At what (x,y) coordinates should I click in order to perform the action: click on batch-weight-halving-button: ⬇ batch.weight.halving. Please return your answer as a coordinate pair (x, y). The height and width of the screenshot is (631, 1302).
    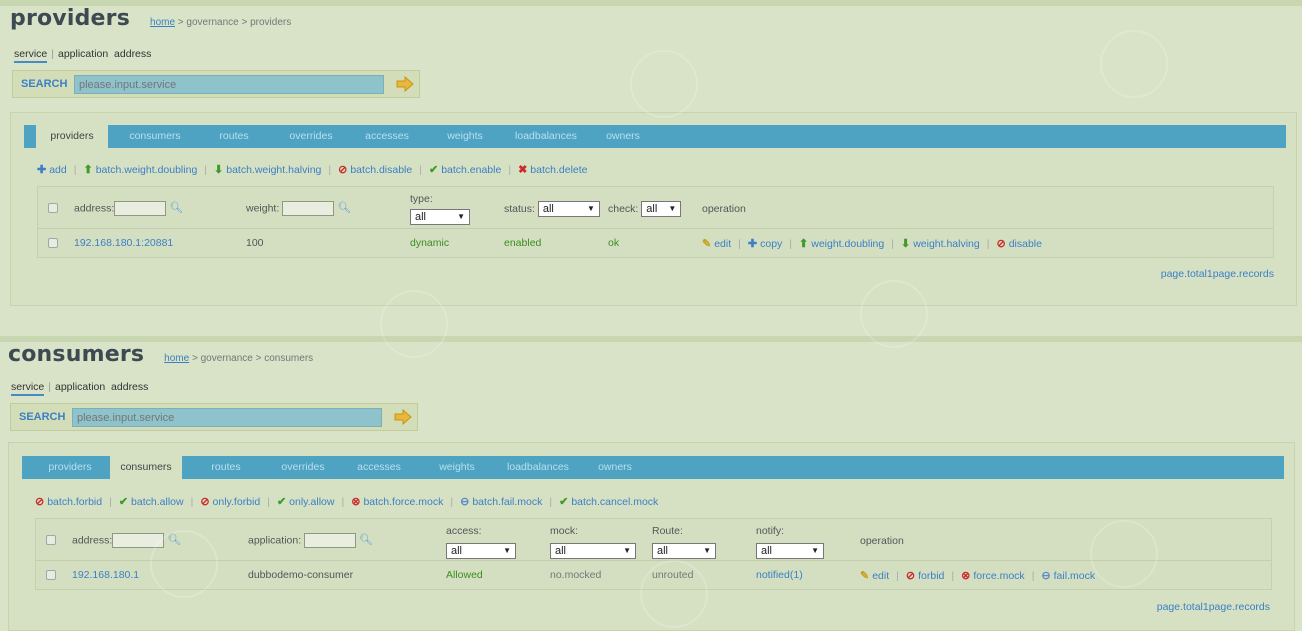
    Looking at the image, I should click on (267, 169).